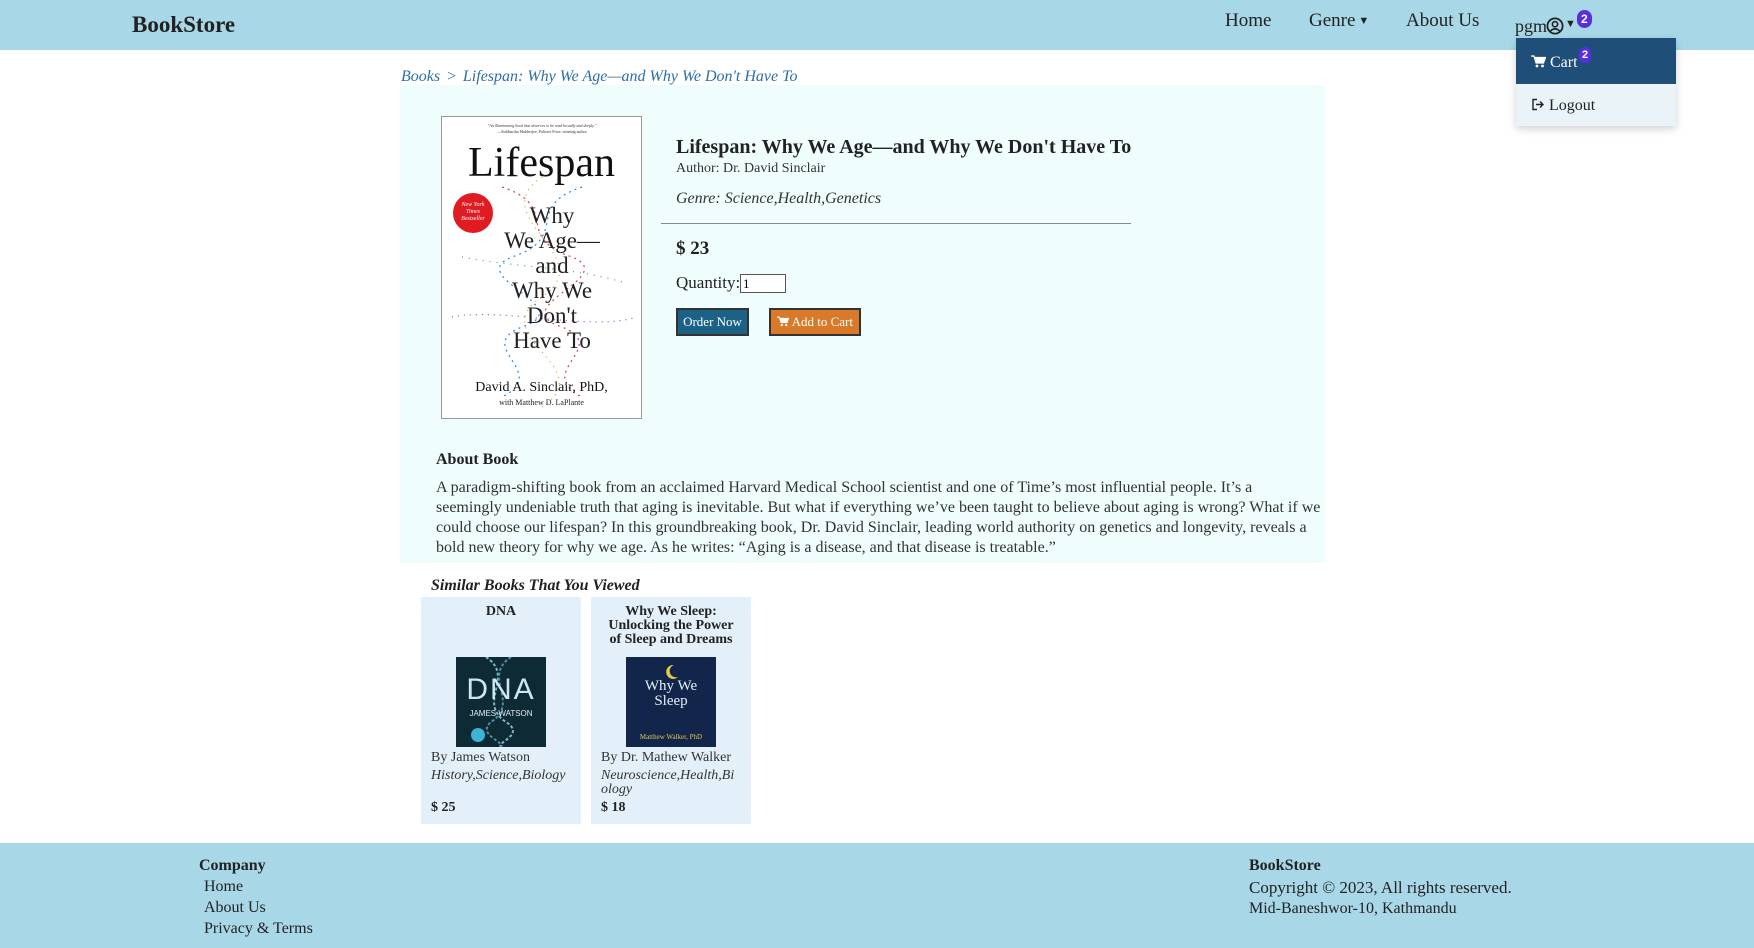 This screenshot has width=1754, height=948. What do you see at coordinates (751, 168) in the screenshot?
I see `book-author: Author: Dr. David Sinclair` at bounding box center [751, 168].